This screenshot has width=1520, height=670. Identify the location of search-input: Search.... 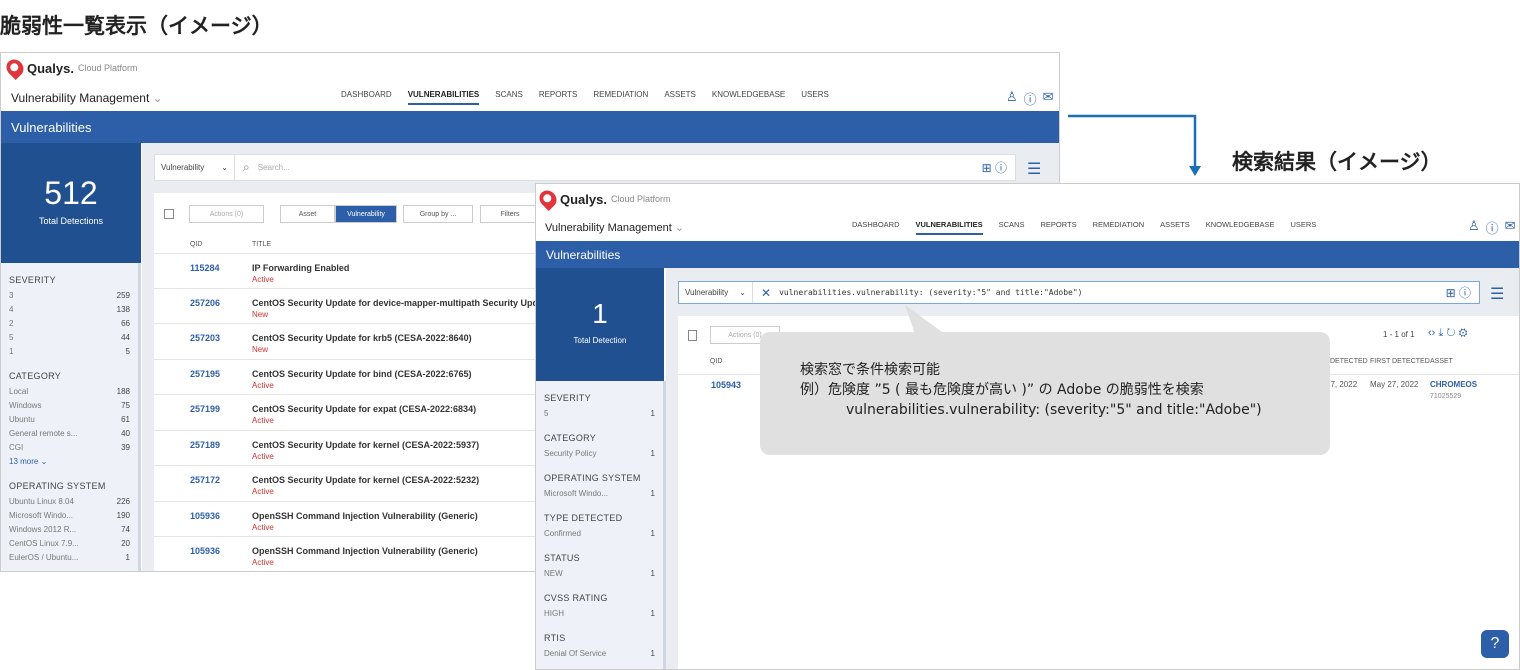
(274, 167).